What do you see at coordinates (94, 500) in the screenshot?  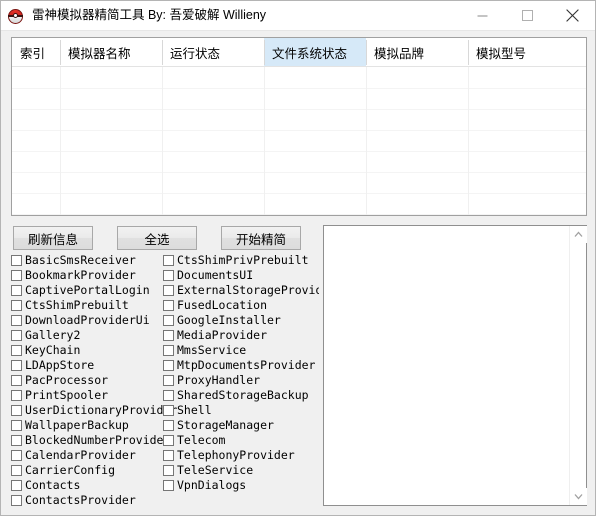 I see `package-checkbox-item: ContactsProvider` at bounding box center [94, 500].